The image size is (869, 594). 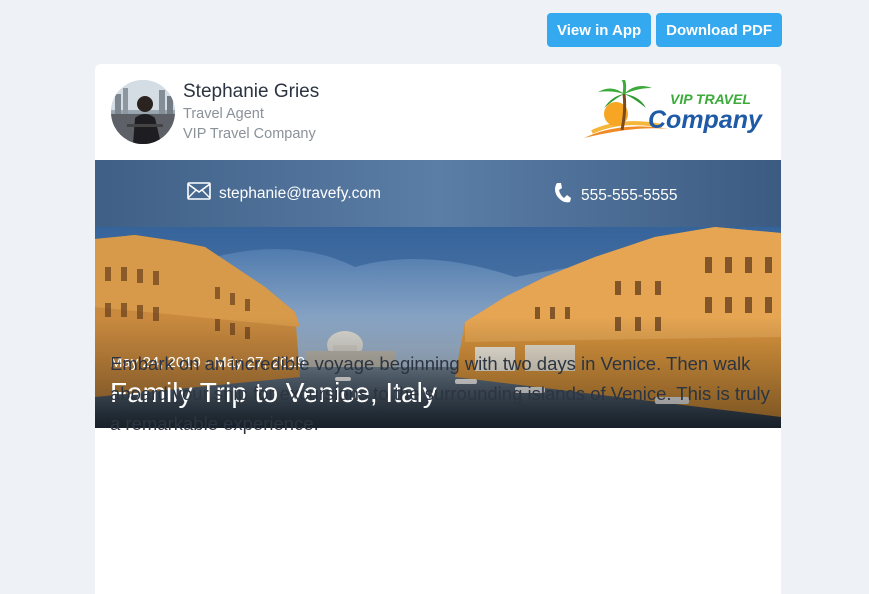 What do you see at coordinates (562, 195) in the screenshot?
I see `phone-icon` at bounding box center [562, 195].